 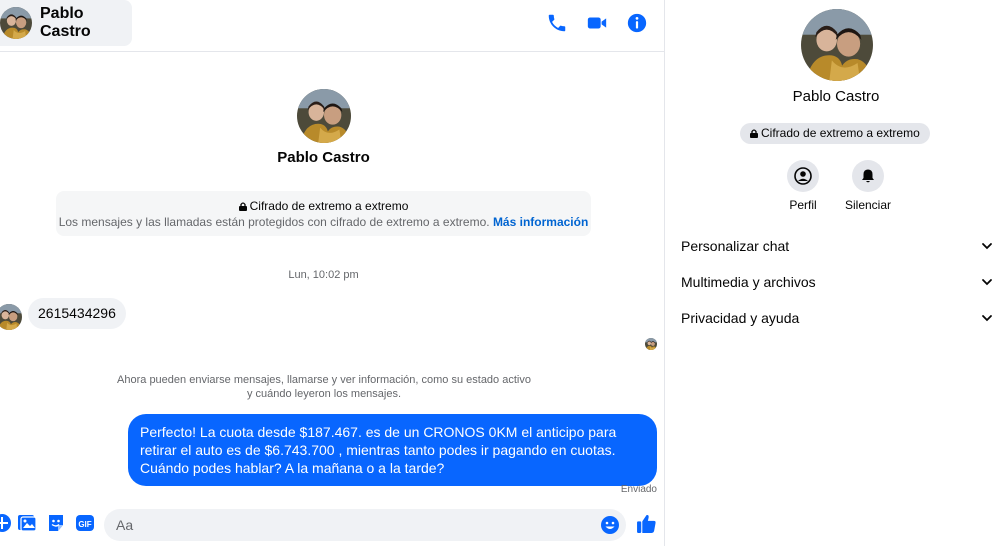 What do you see at coordinates (323, 157) in the screenshot?
I see `intro-contact-name: Pablo Castro` at bounding box center [323, 157].